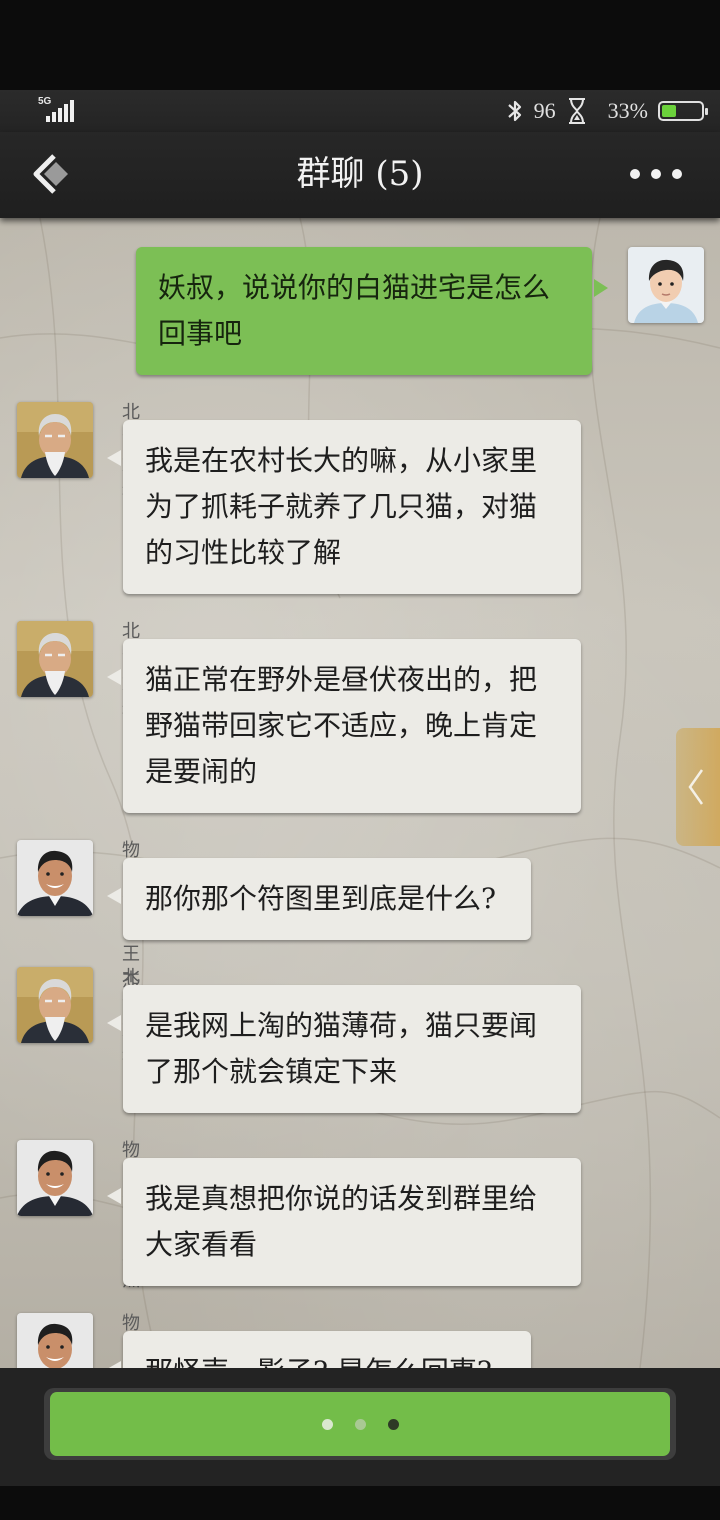 This screenshot has width=720, height=1520. I want to click on message-bubble-out: 妖叔，说说你的白猫进宅是怎么回事吧, so click(372, 311).